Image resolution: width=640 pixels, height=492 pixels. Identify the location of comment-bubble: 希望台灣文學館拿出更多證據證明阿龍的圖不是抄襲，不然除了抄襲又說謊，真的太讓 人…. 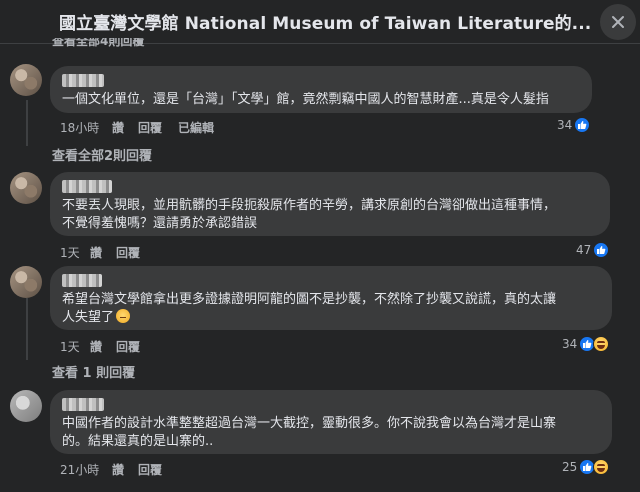
(331, 298).